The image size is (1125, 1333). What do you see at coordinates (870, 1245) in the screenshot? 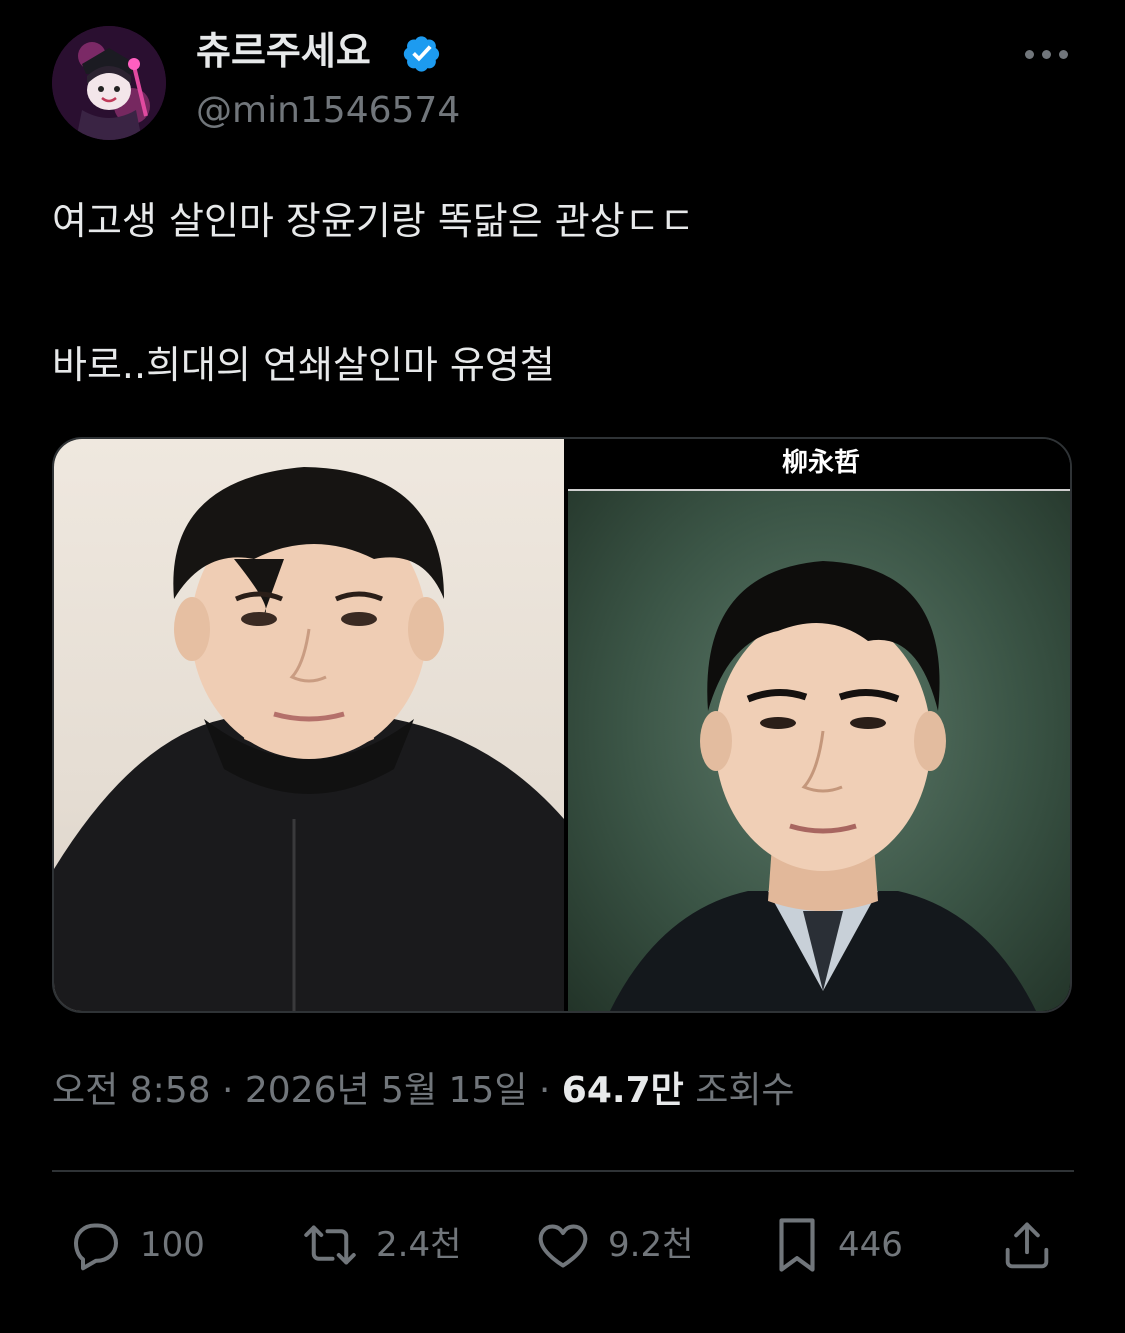
I see `bookmark-count: 446` at bounding box center [870, 1245].